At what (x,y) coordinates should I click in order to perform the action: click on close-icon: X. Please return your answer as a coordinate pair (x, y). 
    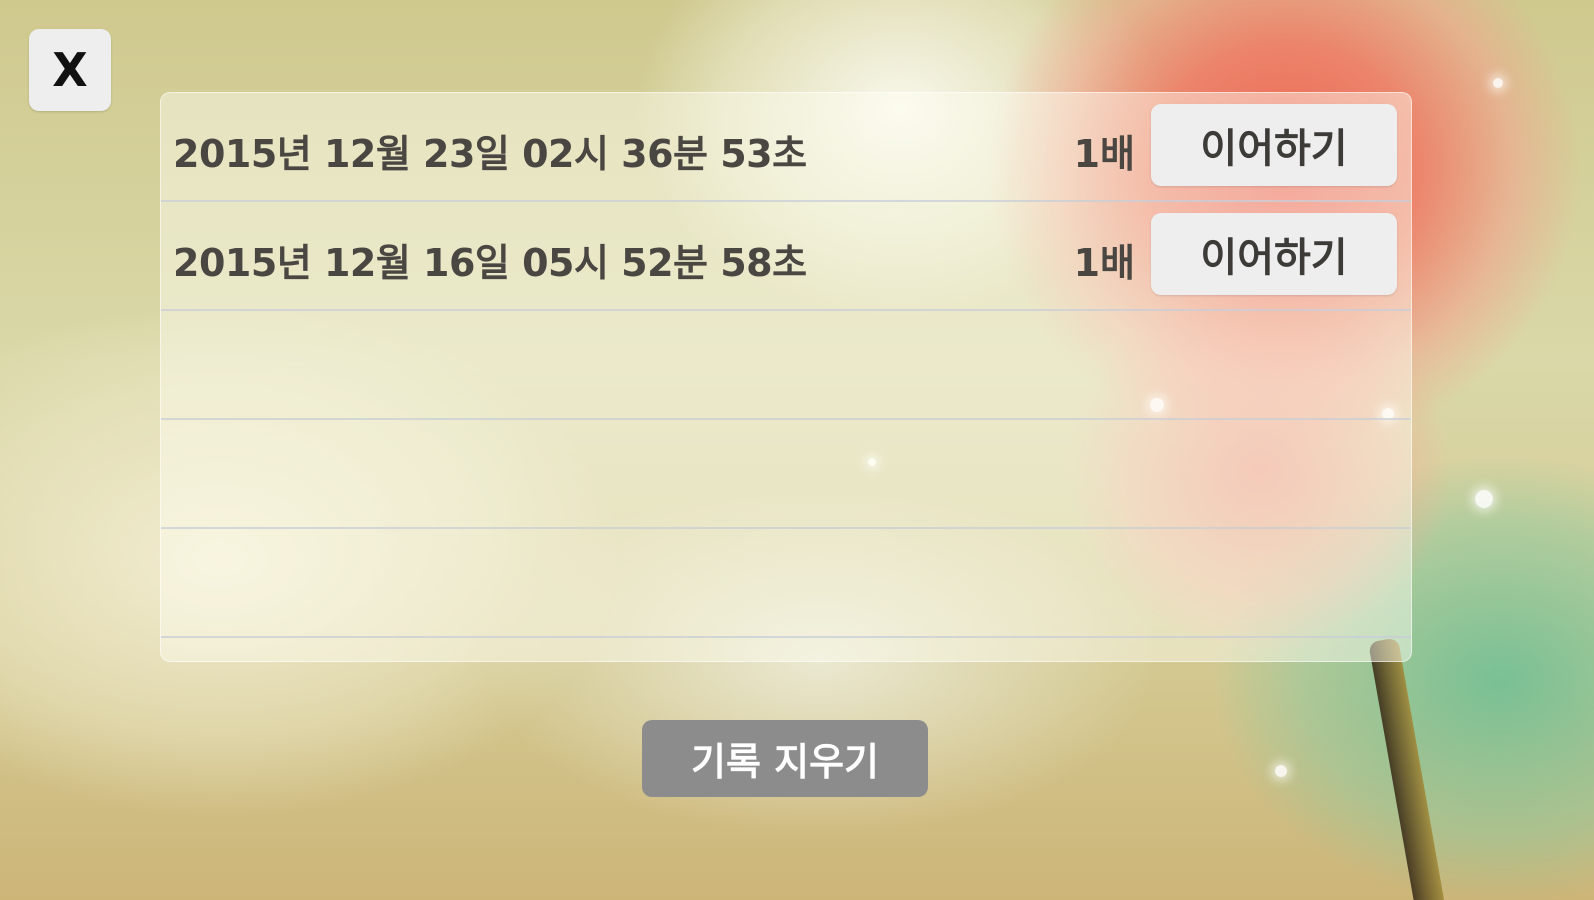
    Looking at the image, I should click on (70, 70).